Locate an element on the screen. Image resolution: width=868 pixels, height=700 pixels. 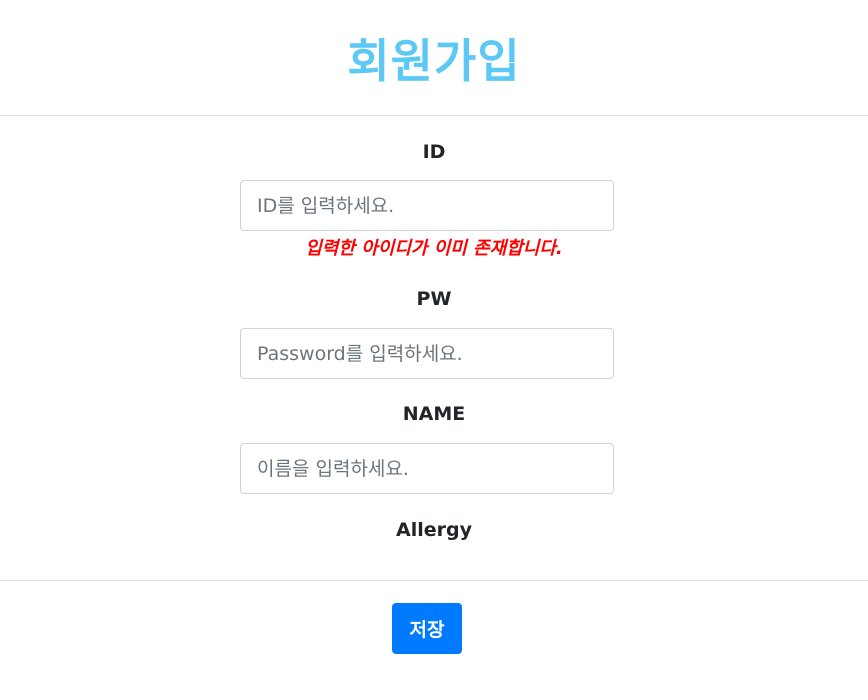
allergy-label: Allergy is located at coordinates (434, 530).